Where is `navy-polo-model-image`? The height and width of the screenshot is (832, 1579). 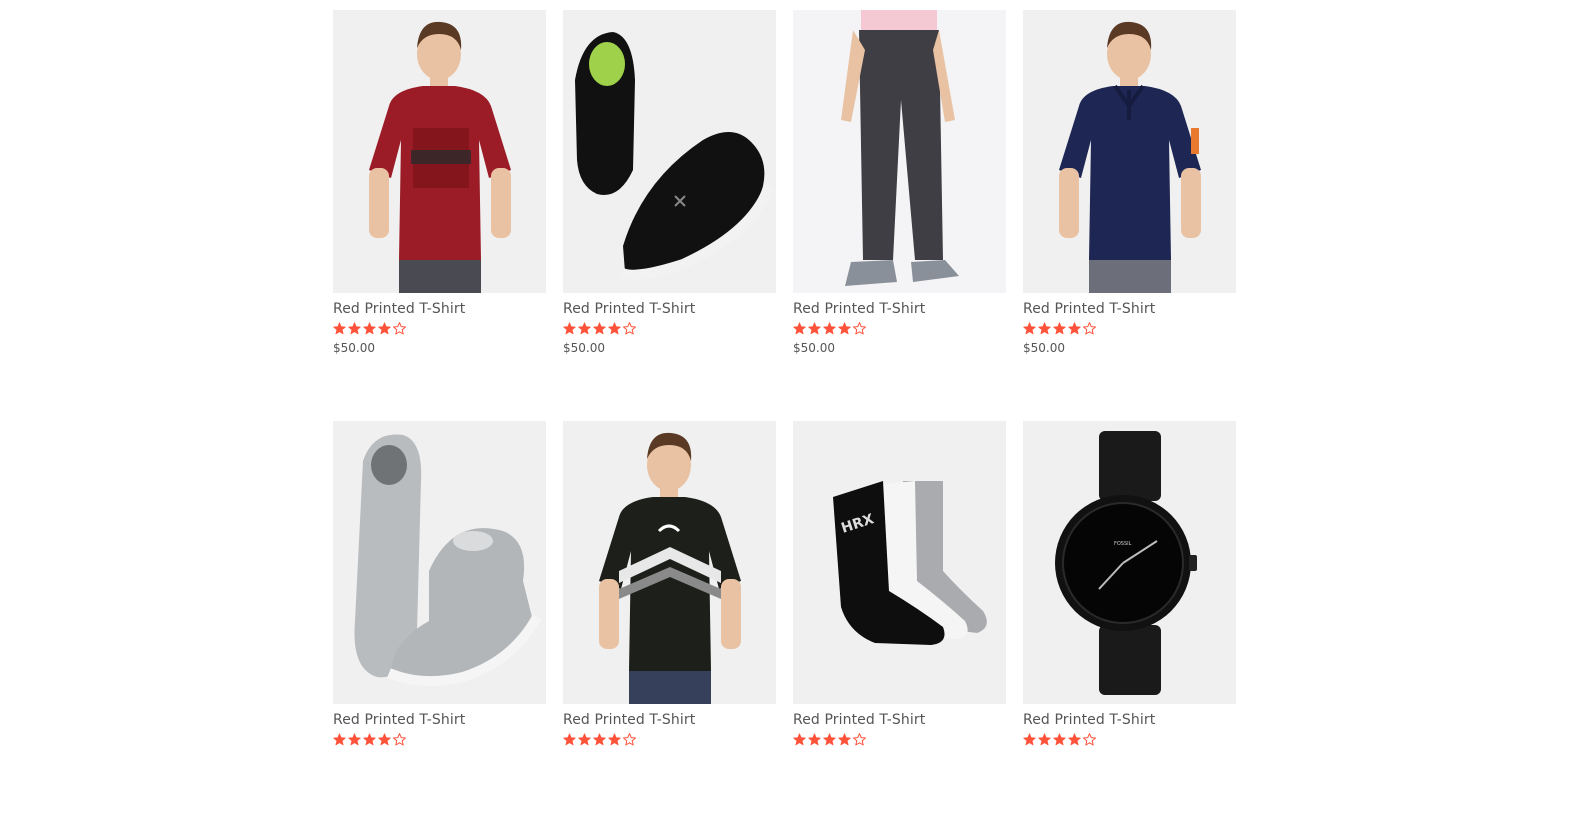 navy-polo-model-image is located at coordinates (1130, 157).